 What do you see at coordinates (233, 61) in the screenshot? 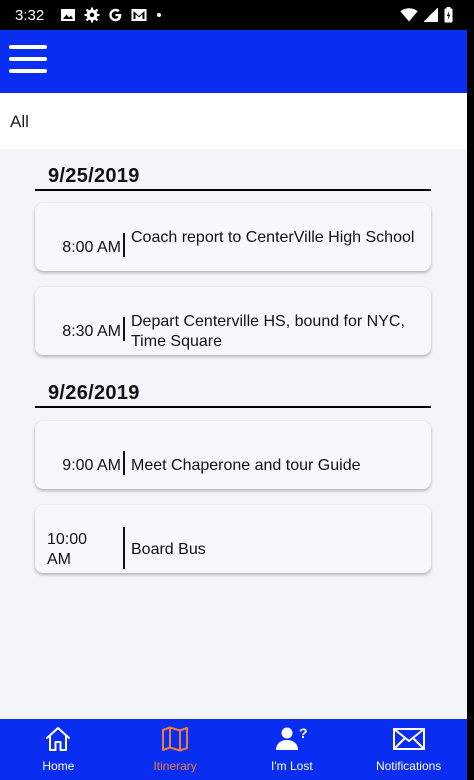
I see `app-bar` at bounding box center [233, 61].